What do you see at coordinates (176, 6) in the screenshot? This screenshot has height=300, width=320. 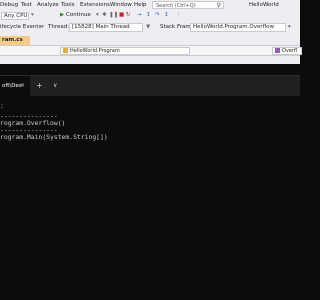 I see `search-placeholder: Search (Ctrl+Q)` at bounding box center [176, 6].